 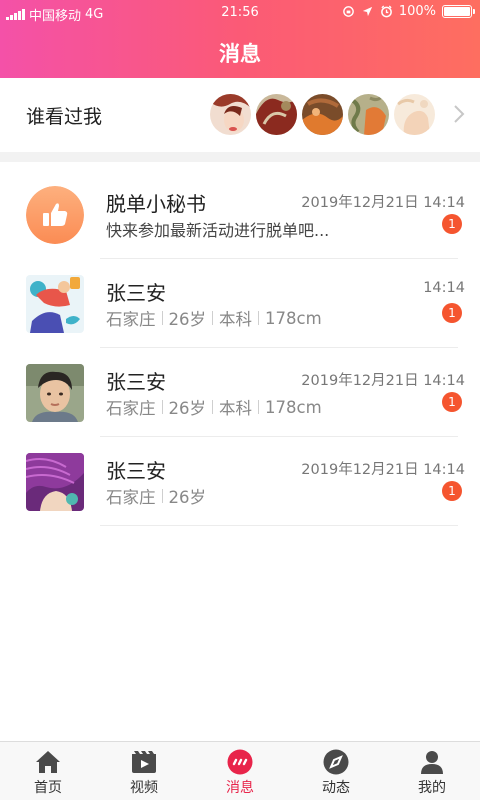 I want to click on status-bar: 中国移动 4G 21:56 100%, so click(x=240, y=13).